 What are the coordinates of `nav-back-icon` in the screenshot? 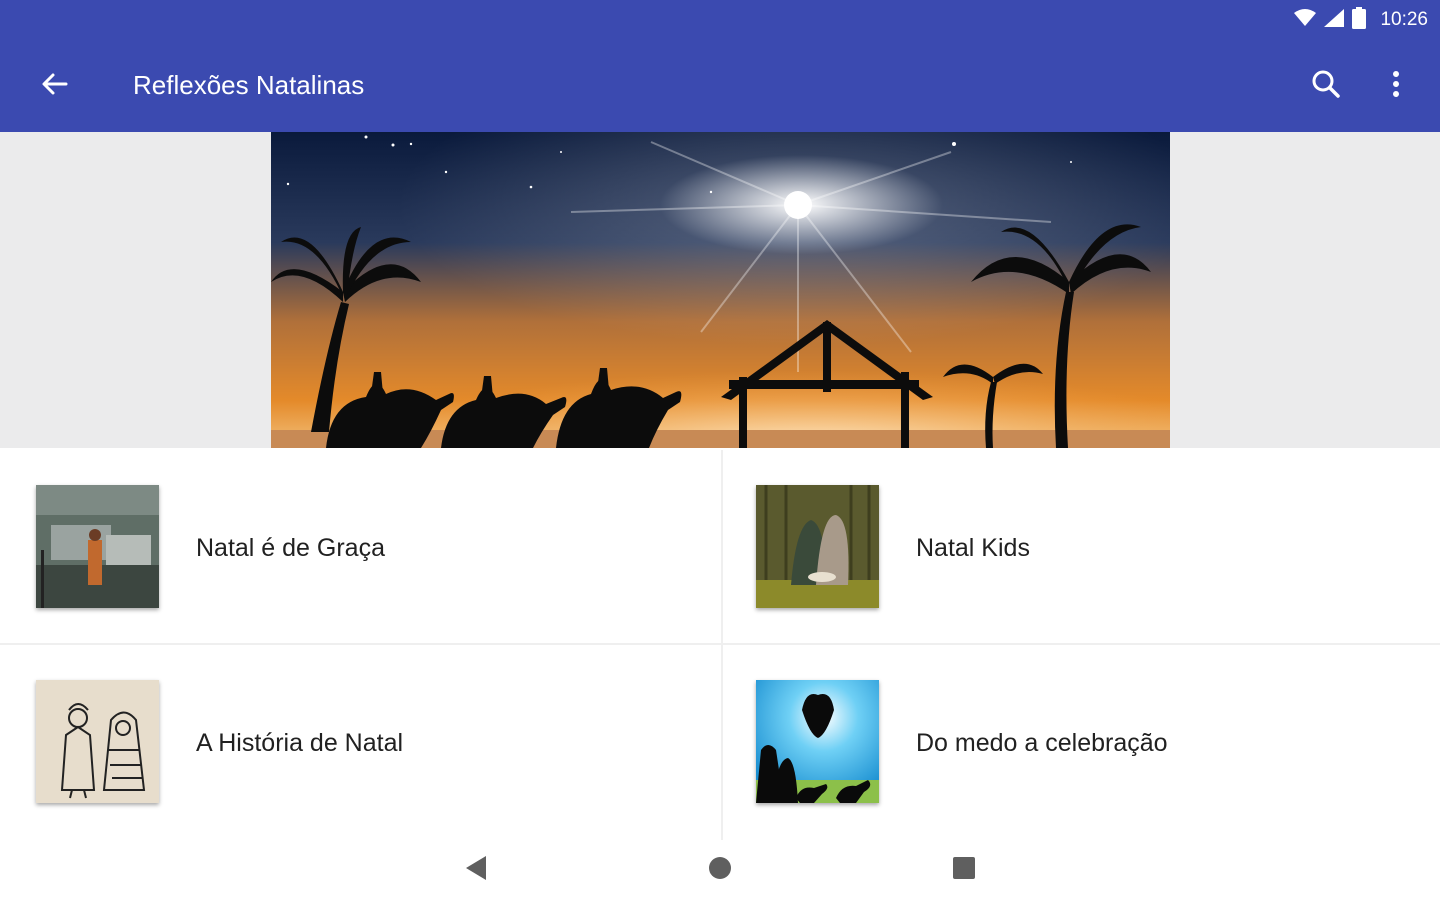 It's located at (476, 870).